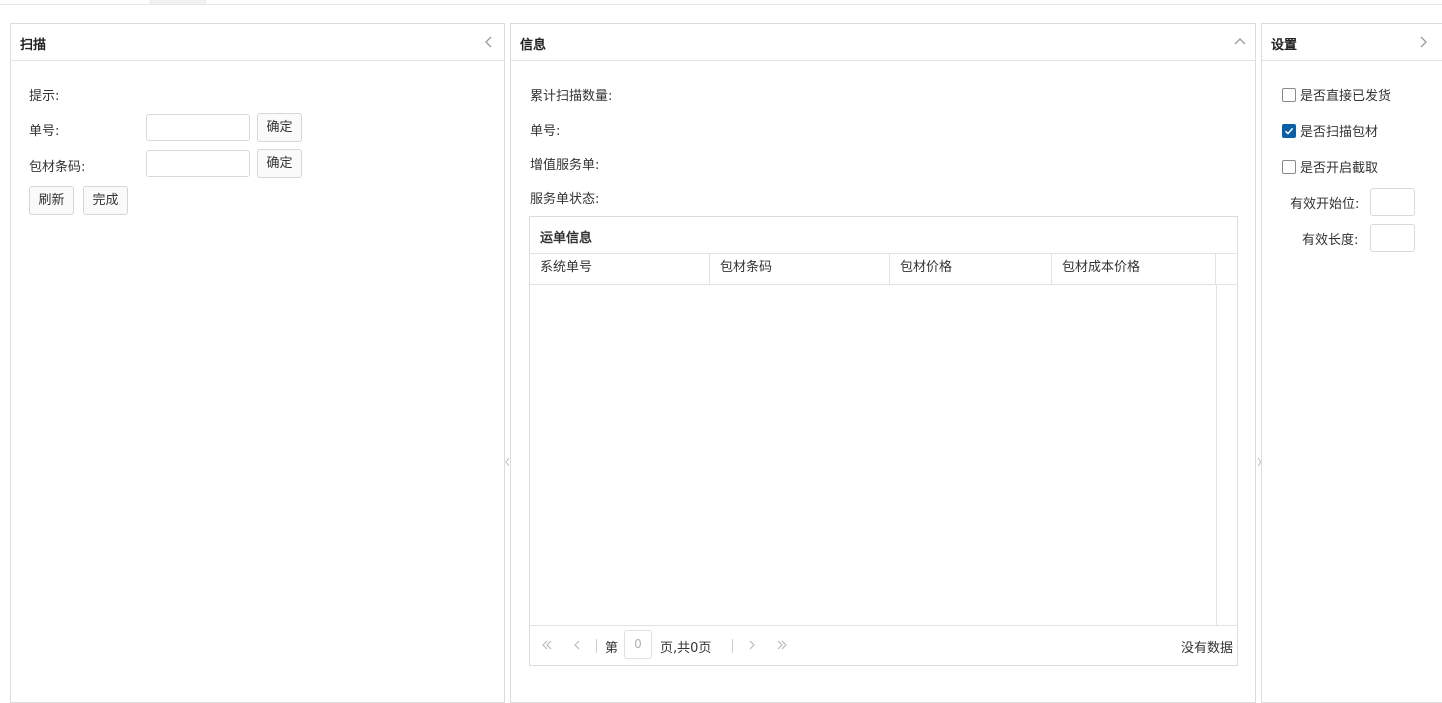 The width and height of the screenshot is (1442, 703). What do you see at coordinates (883, 645) in the screenshot?
I see `grid-pager: 第 0 页,共0页 没有数据` at bounding box center [883, 645].